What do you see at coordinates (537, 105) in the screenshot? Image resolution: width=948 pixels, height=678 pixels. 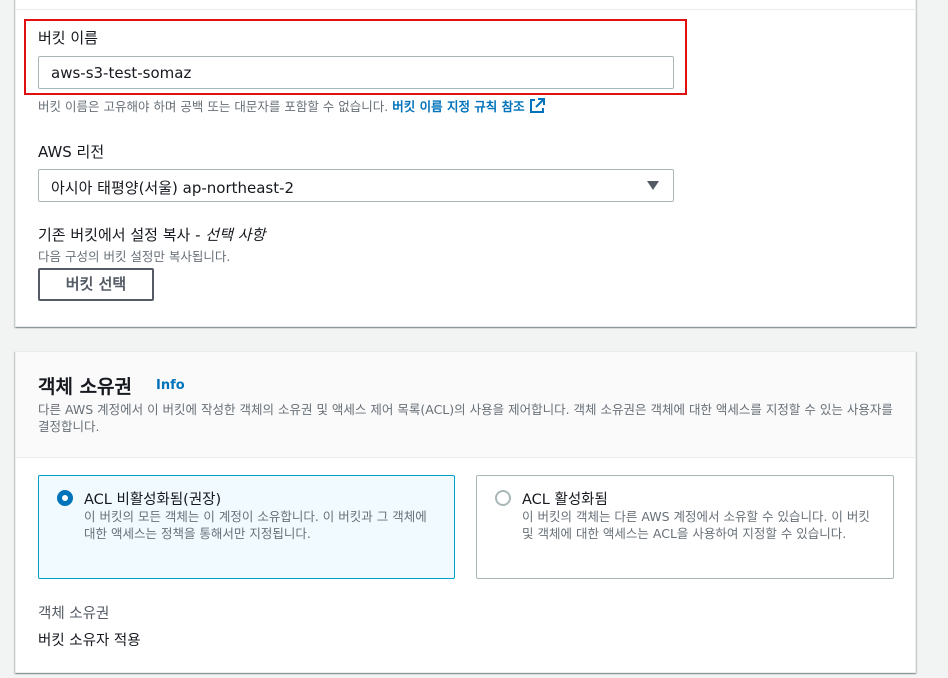 I see `external-link-icon` at bounding box center [537, 105].